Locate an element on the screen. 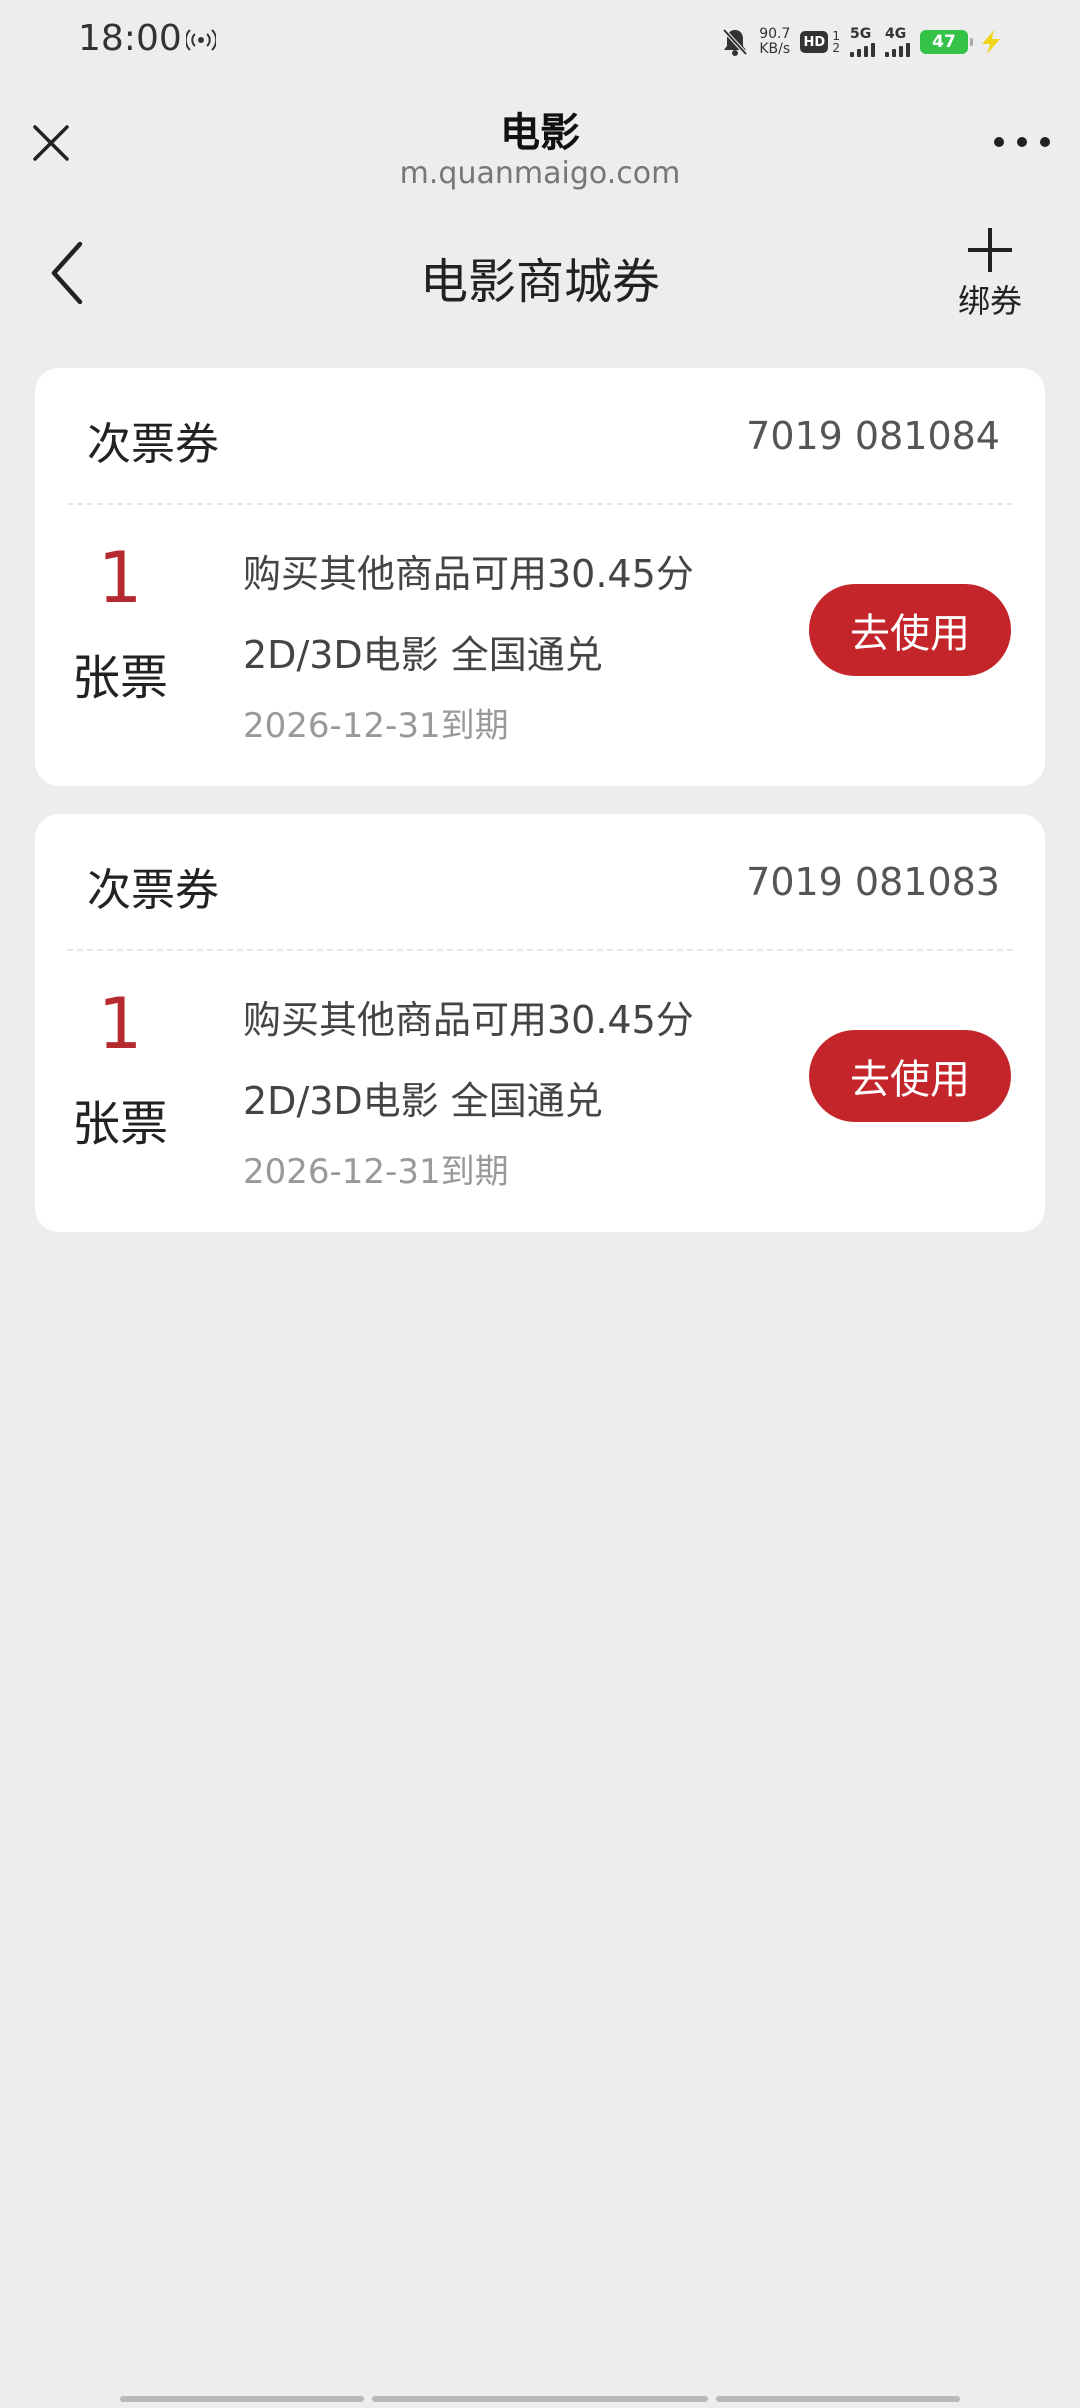 This screenshot has width=1080, height=2408. browser-header: 电影 m.quanmaigo.com is located at coordinates (540, 150).